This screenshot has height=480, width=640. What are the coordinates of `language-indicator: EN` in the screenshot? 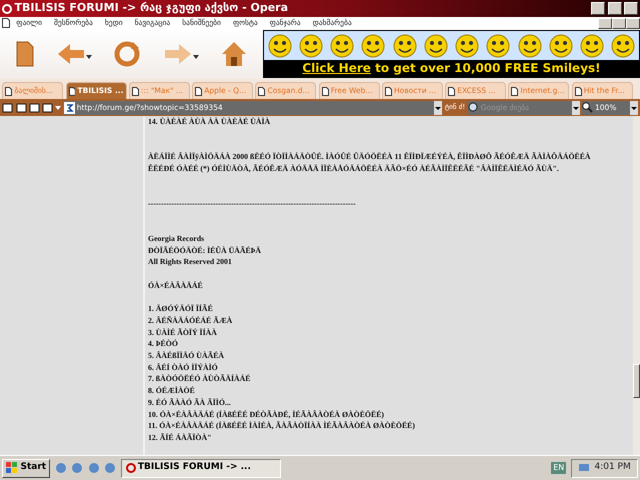 It's located at (558, 468).